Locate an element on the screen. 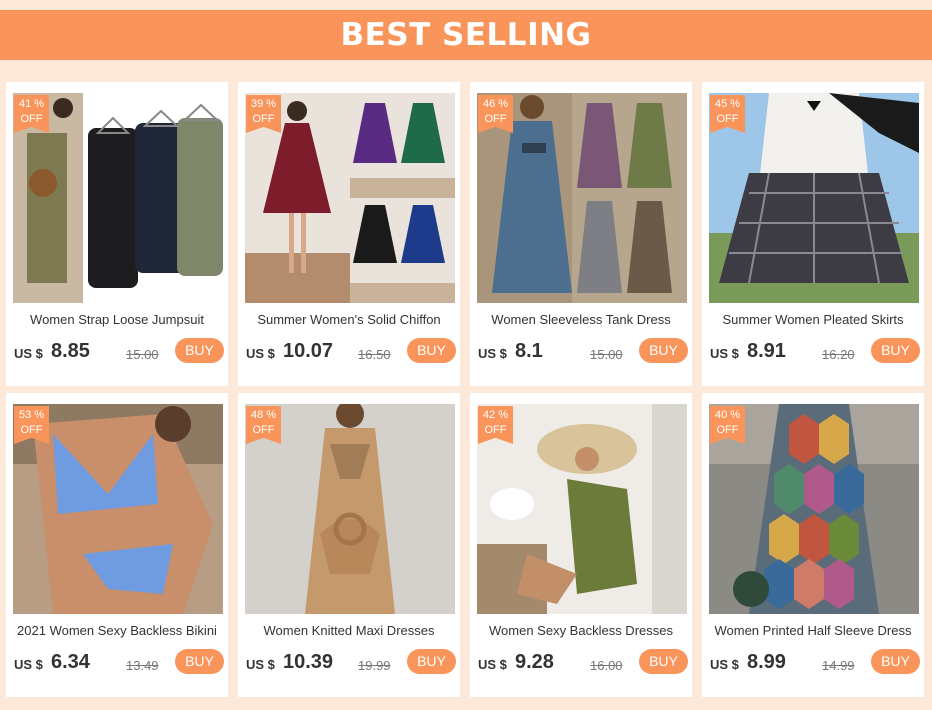 The height and width of the screenshot is (710, 932). product-photo-tank-dress: 46 % OFF is located at coordinates (582, 198).